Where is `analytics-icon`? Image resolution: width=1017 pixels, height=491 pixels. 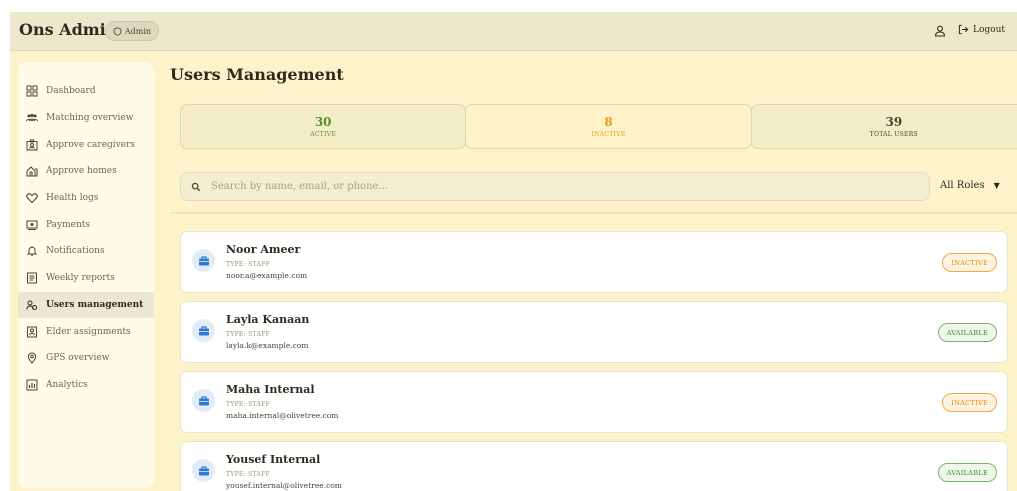
analytics-icon is located at coordinates (32, 385).